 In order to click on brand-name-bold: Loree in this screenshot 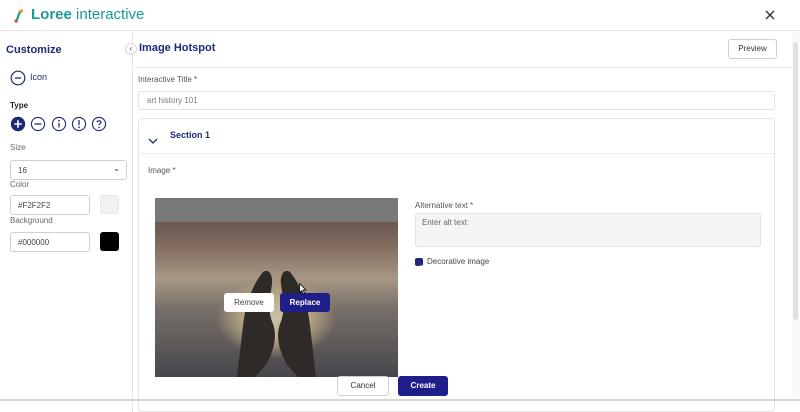, I will do `click(51, 14)`.